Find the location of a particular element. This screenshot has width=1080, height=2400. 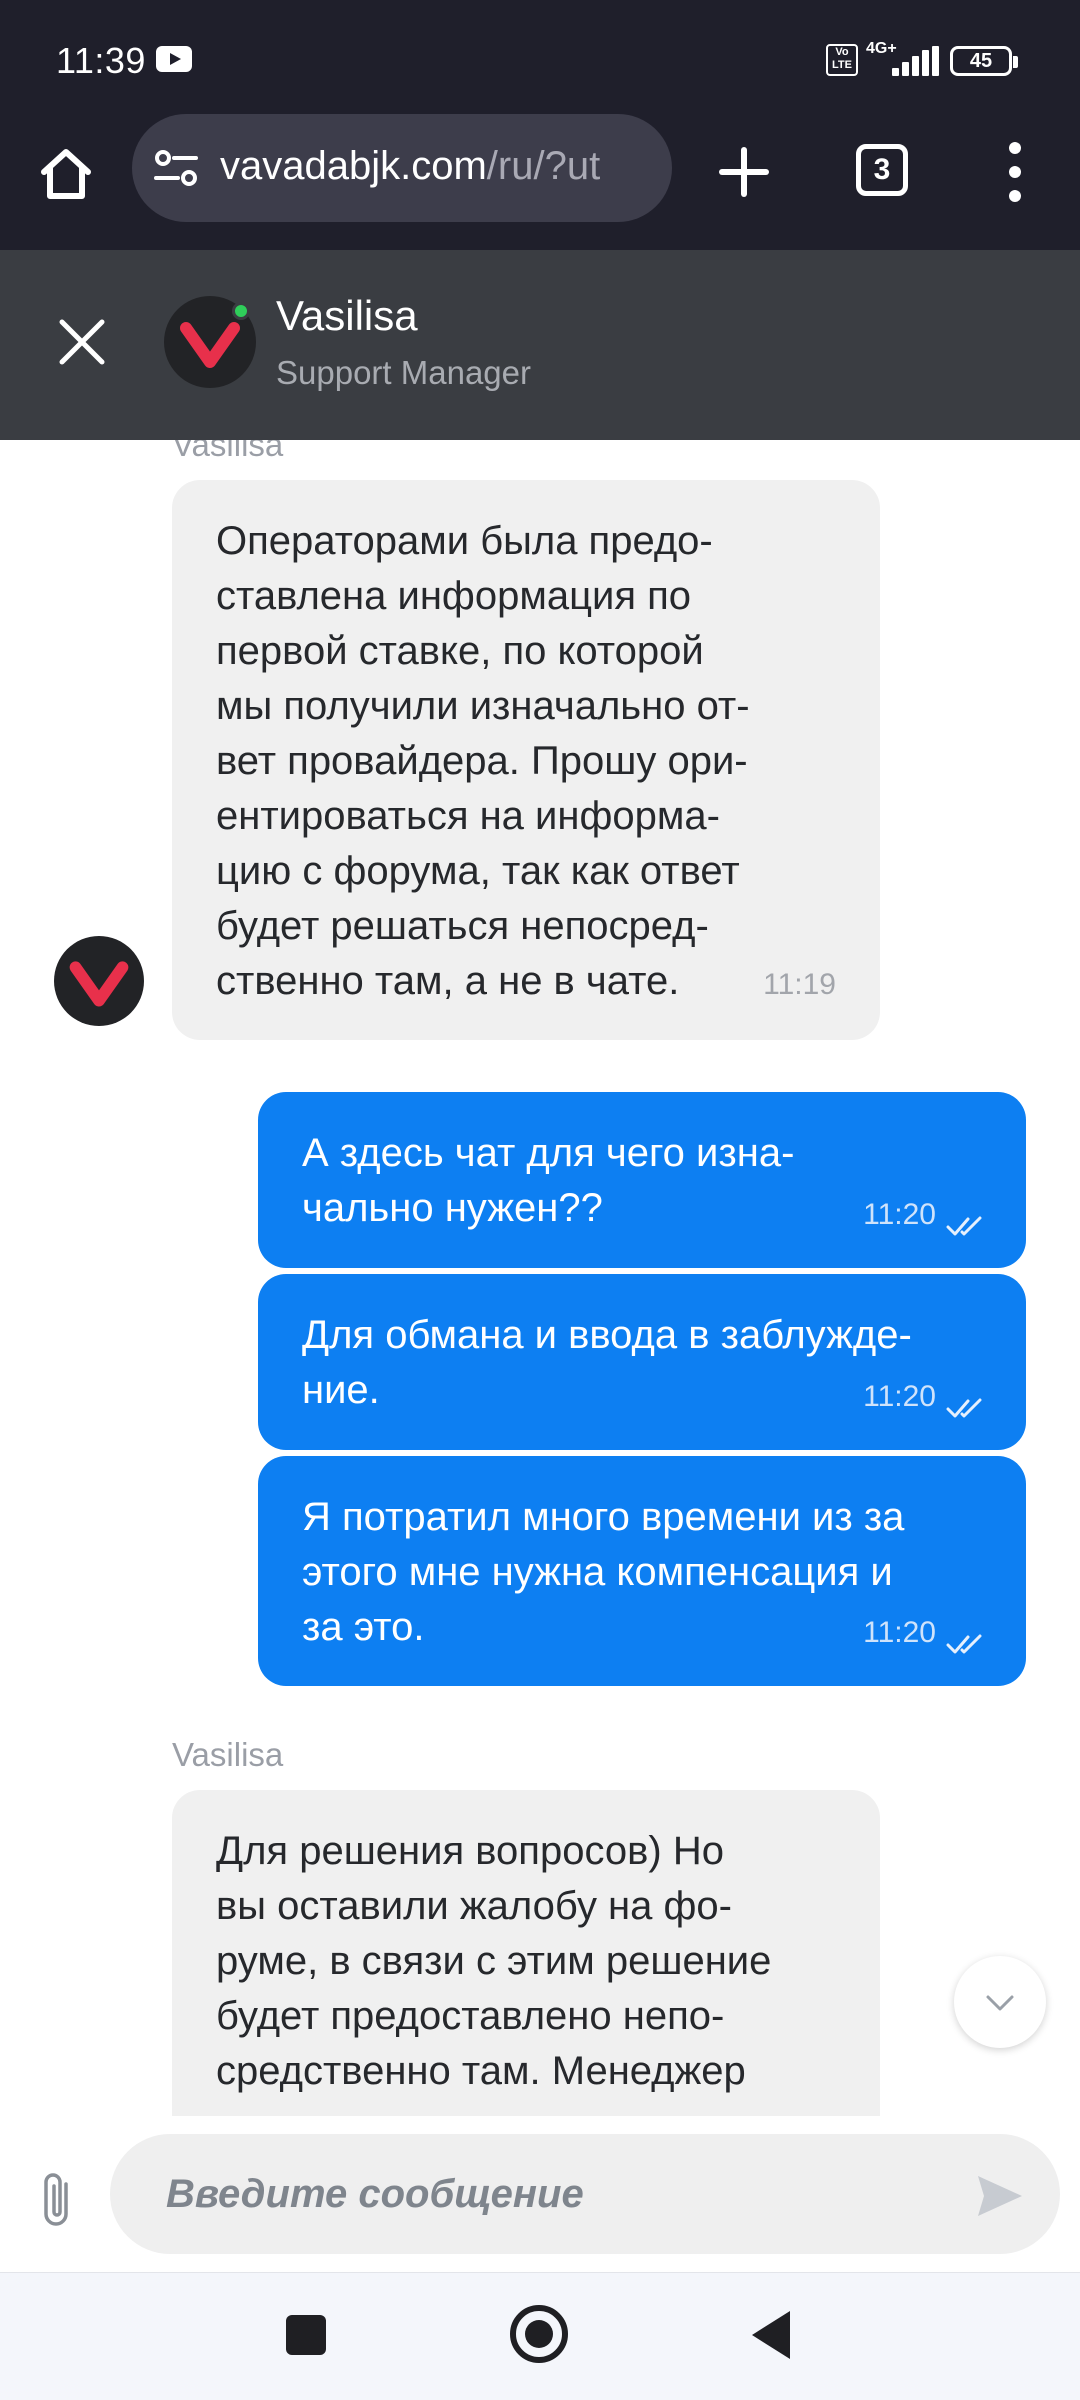

agent-message-avatar is located at coordinates (99, 981).